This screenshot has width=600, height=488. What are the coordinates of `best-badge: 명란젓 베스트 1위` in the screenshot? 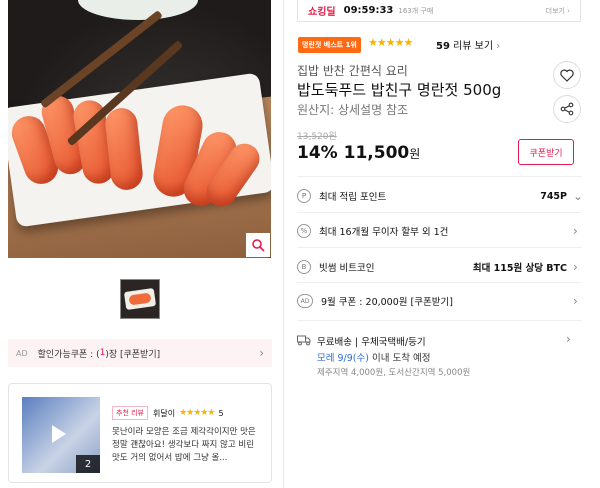 It's located at (329, 45).